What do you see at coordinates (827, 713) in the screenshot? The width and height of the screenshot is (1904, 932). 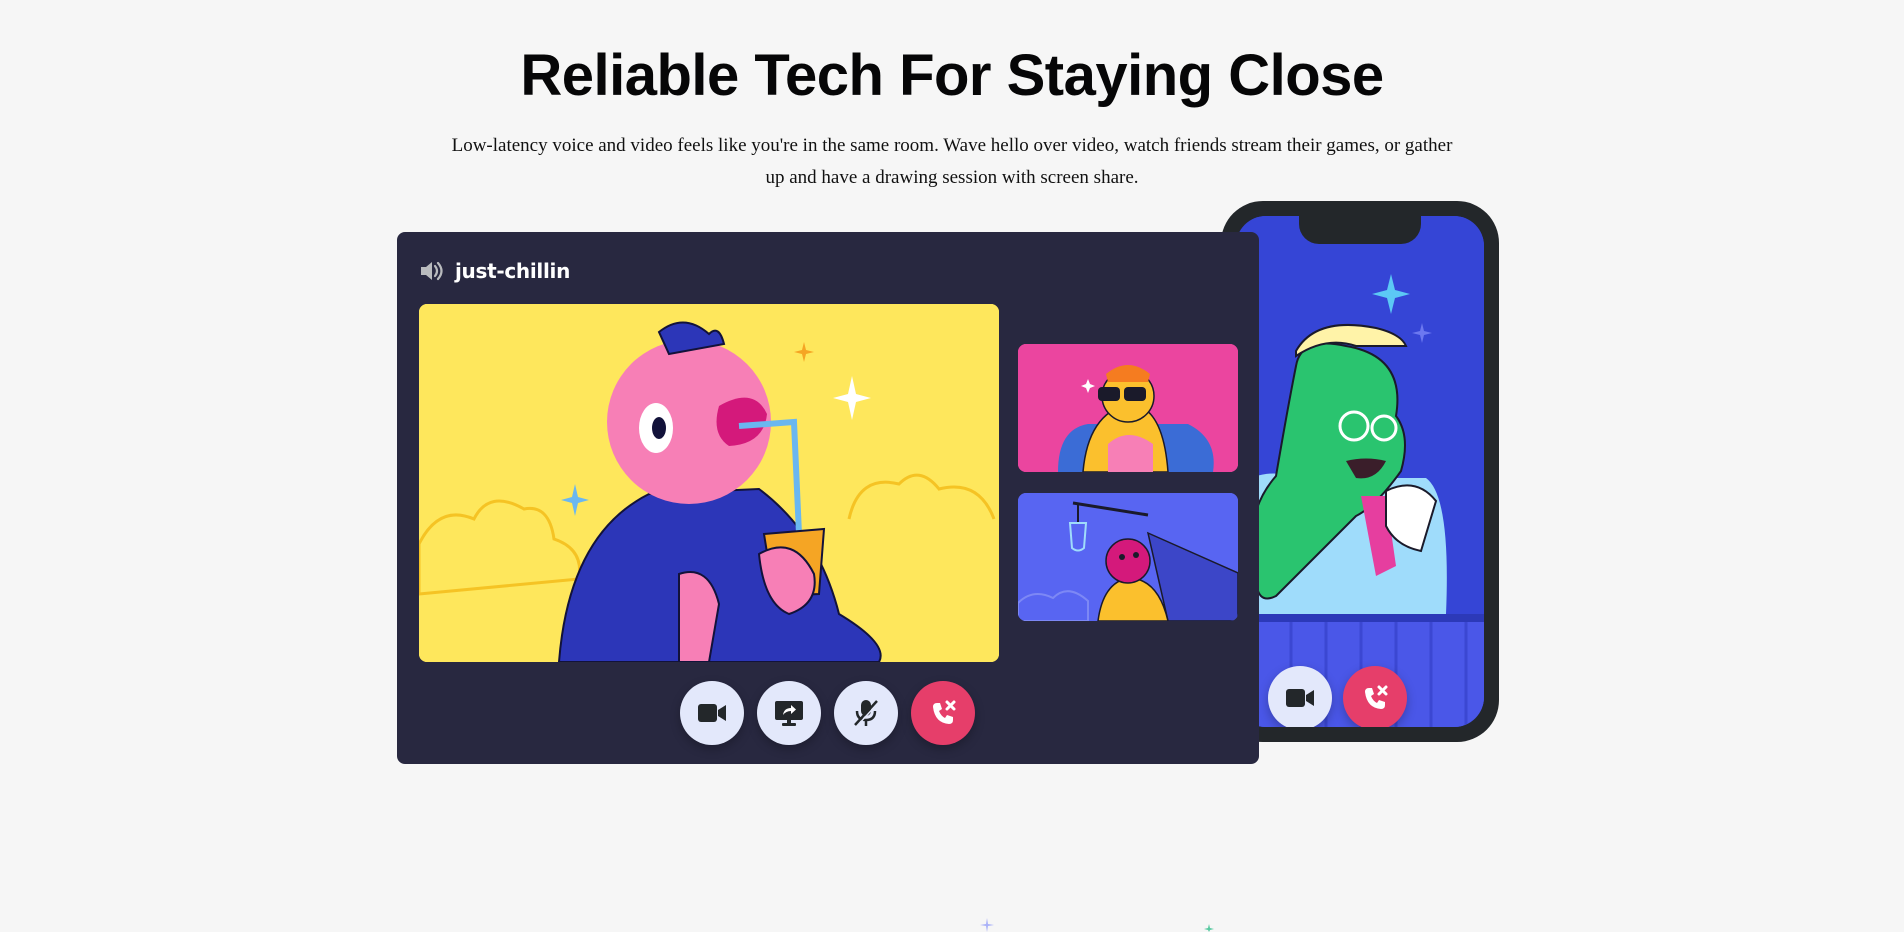 I see `call-controls` at bounding box center [827, 713].